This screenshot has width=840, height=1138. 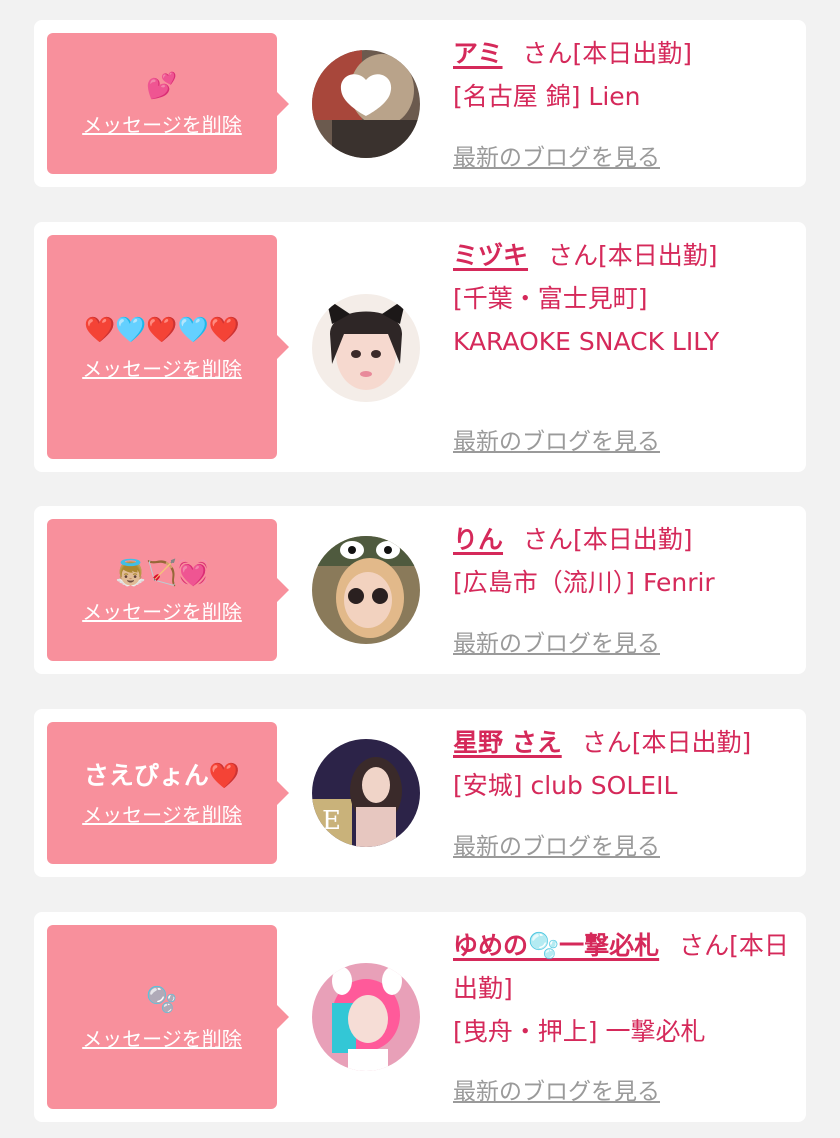 I want to click on cast-info: アミ さん[本日出勤] [名古屋 錦] Lien, so click(x=623, y=75).